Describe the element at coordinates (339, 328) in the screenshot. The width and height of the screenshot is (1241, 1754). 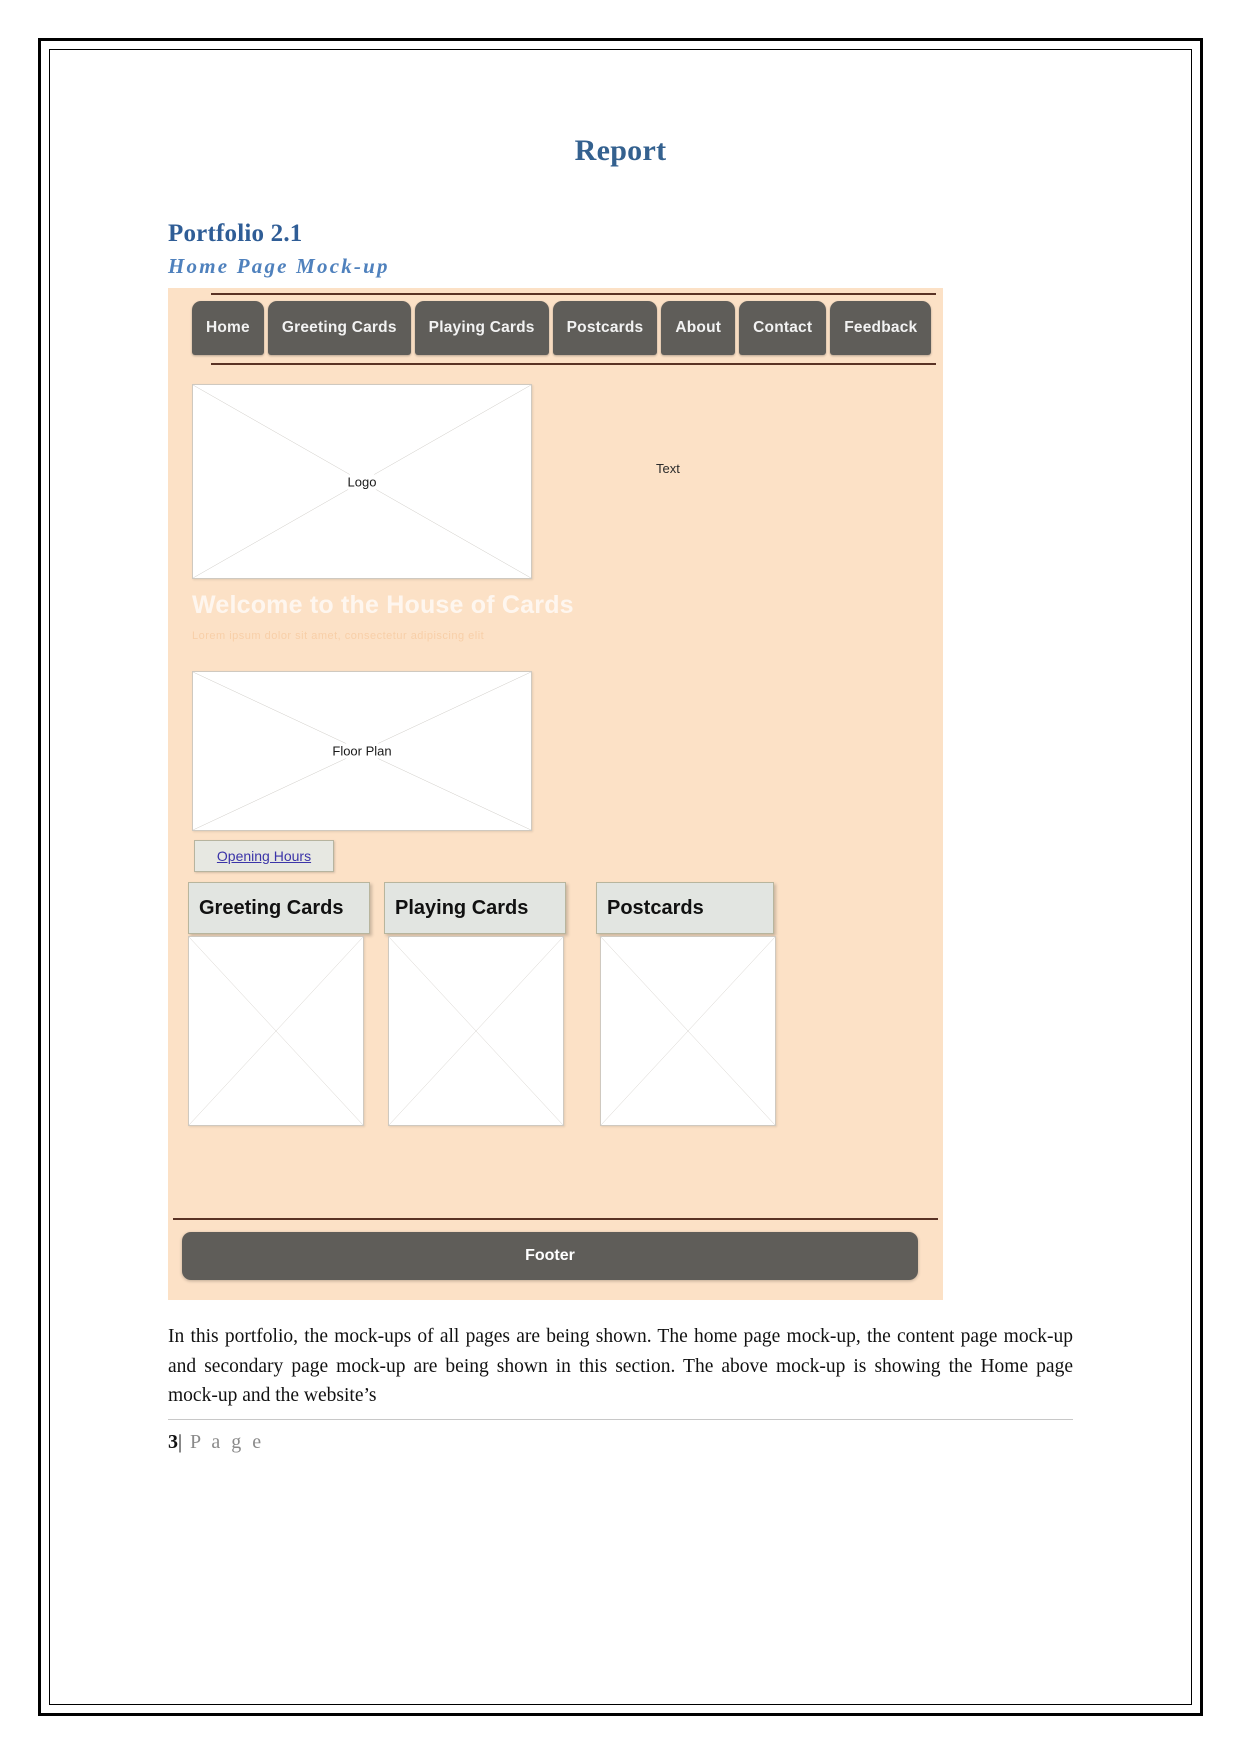
I see `nav-item-greeting-cards: Greeting Cards` at that location.